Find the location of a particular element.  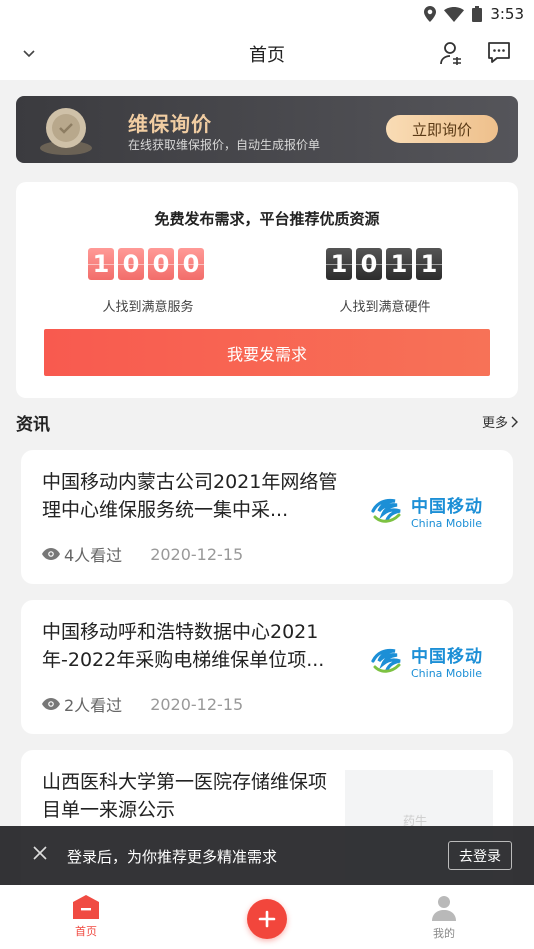

status-time: 3:53 is located at coordinates (507, 14).